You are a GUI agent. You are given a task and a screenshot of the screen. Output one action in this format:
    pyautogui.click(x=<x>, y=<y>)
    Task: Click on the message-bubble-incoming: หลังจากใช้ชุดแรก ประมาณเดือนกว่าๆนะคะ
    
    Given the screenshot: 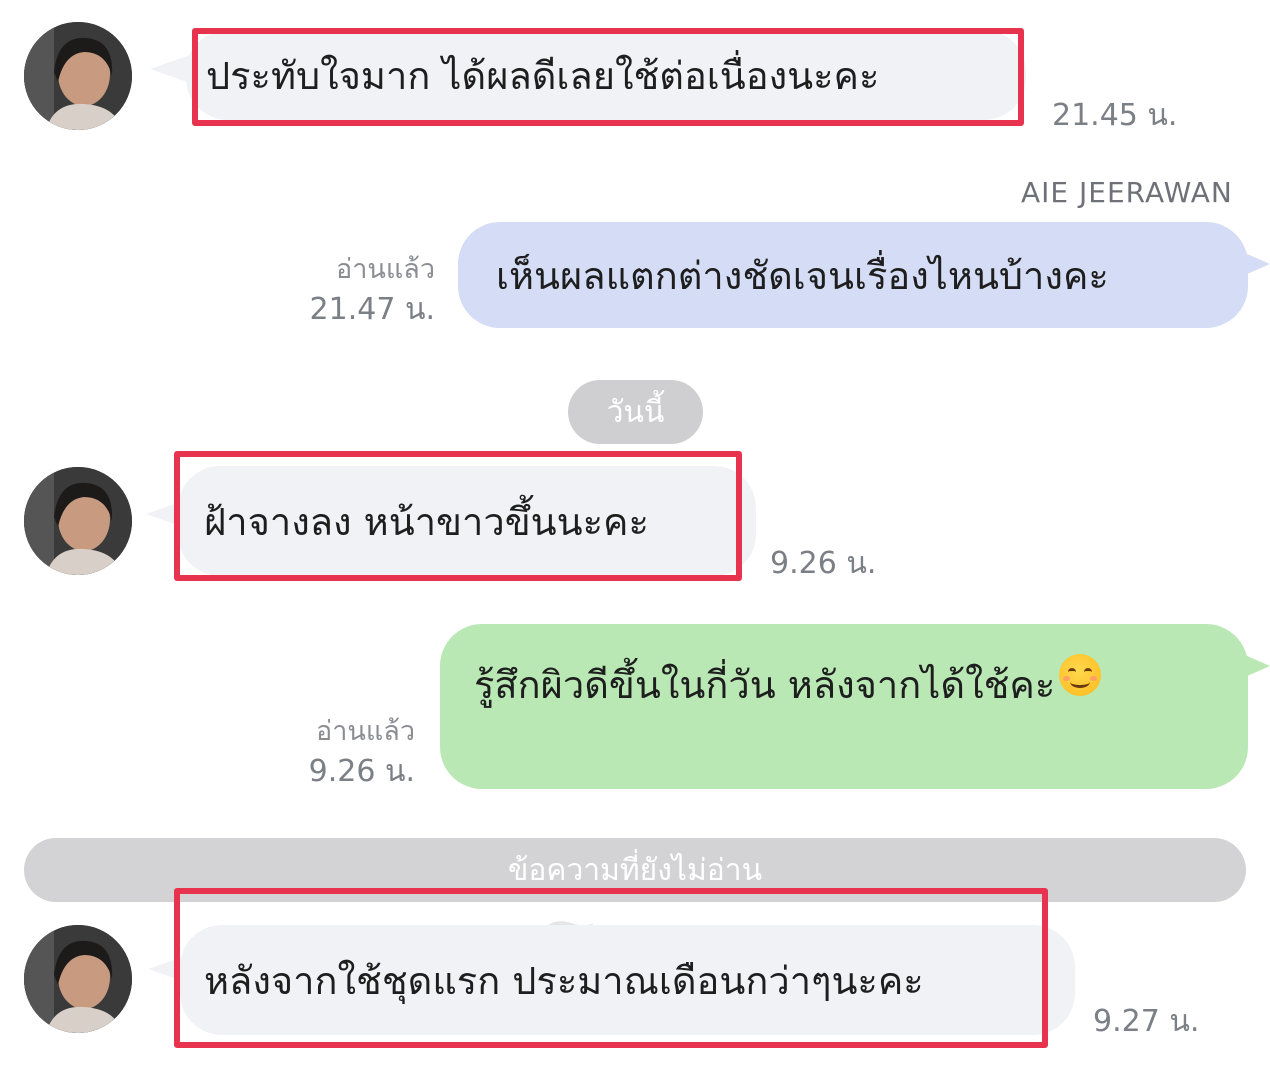 What is the action you would take?
    pyautogui.click(x=627, y=980)
    